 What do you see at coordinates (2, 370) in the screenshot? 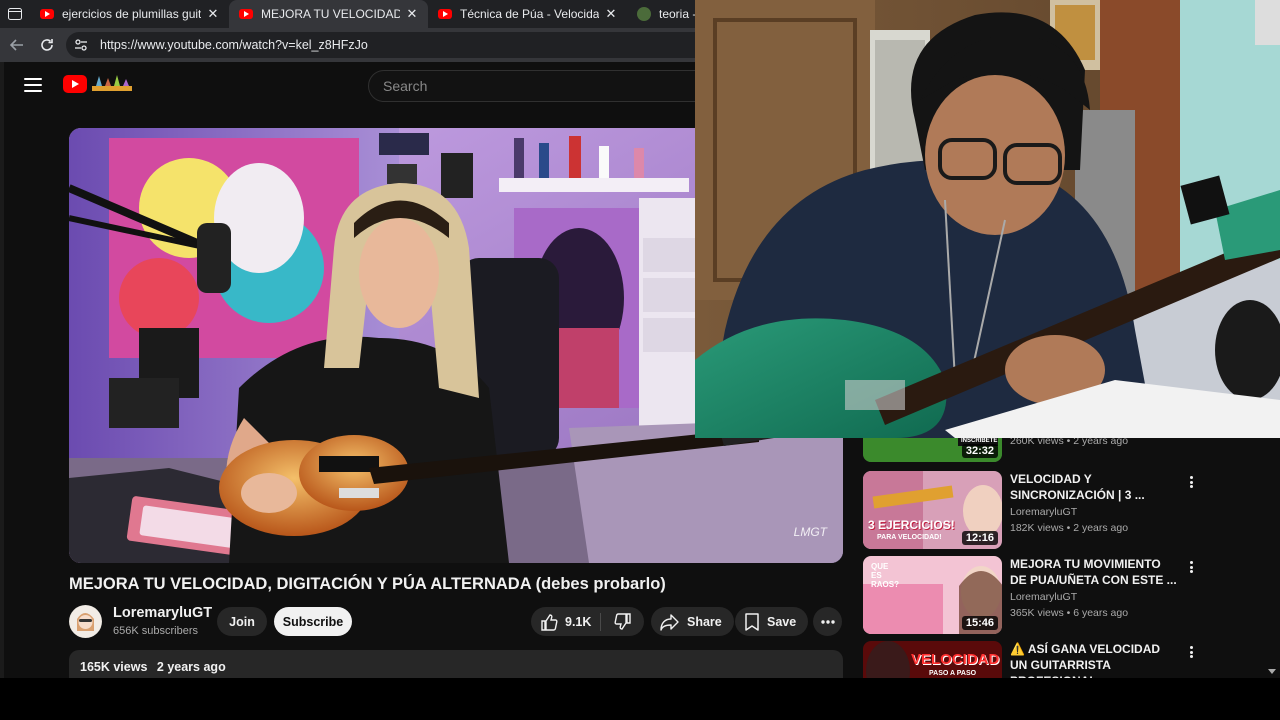
I see `window-edge` at bounding box center [2, 370].